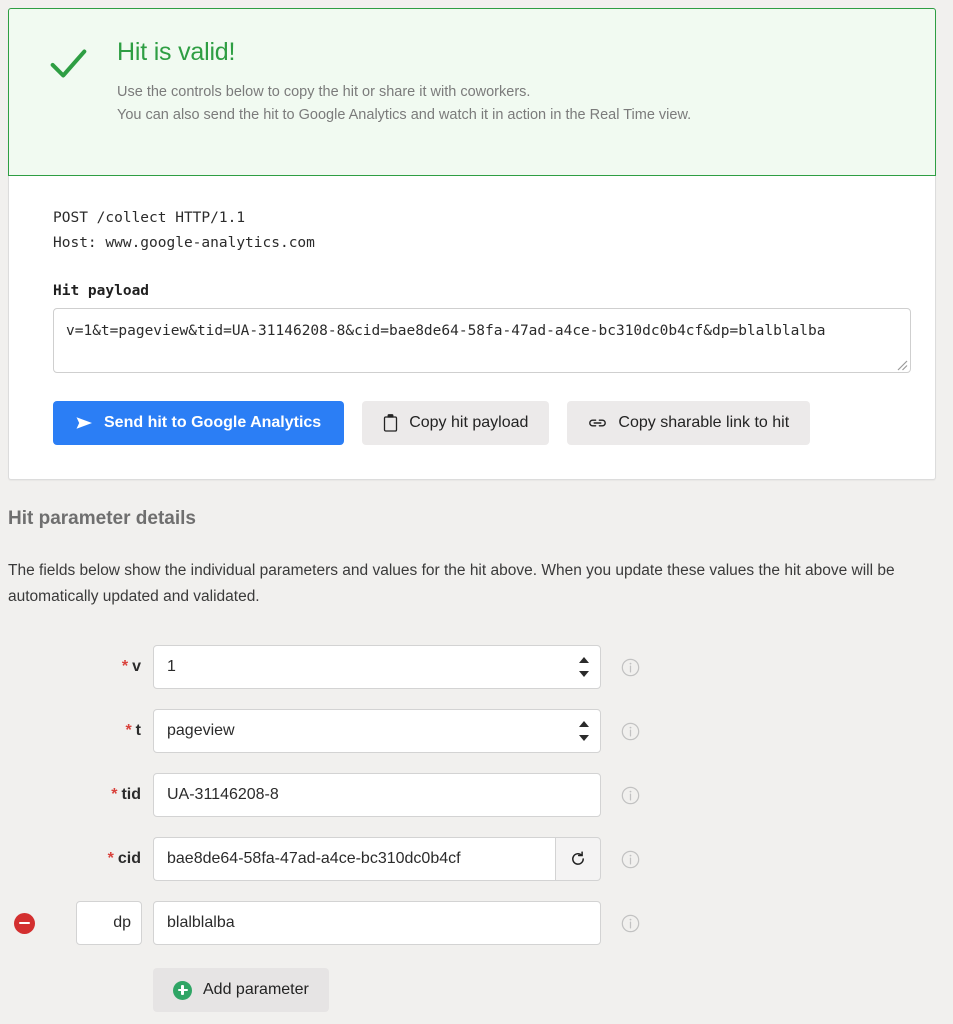 The height and width of the screenshot is (1024, 953). I want to click on param-input-cid: bae8de64-58fa-47ad-a4ce-bc310dc0b4cf, so click(354, 859).